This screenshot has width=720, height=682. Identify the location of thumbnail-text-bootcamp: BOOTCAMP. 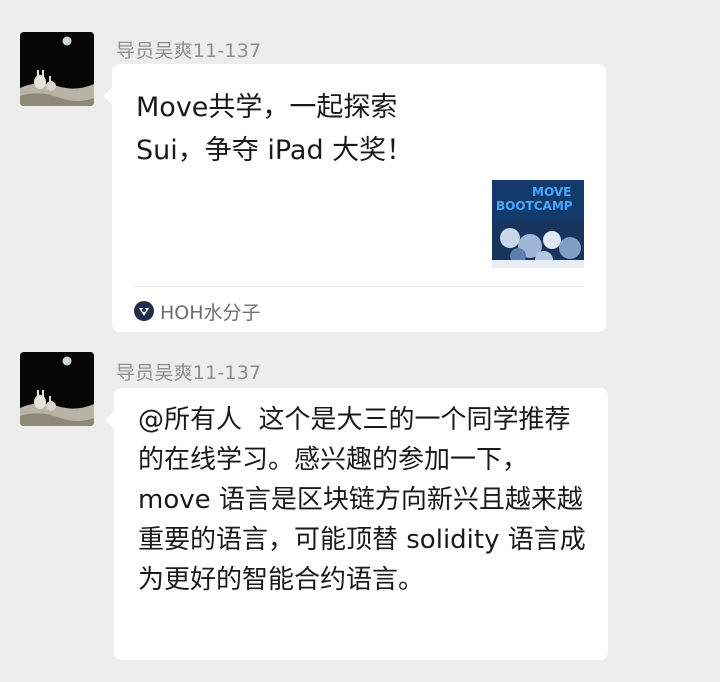
(534, 206).